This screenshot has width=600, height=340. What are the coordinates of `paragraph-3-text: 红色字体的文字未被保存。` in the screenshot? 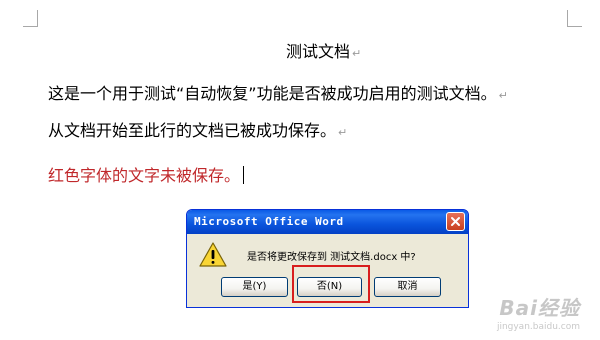 It's located at (144, 175).